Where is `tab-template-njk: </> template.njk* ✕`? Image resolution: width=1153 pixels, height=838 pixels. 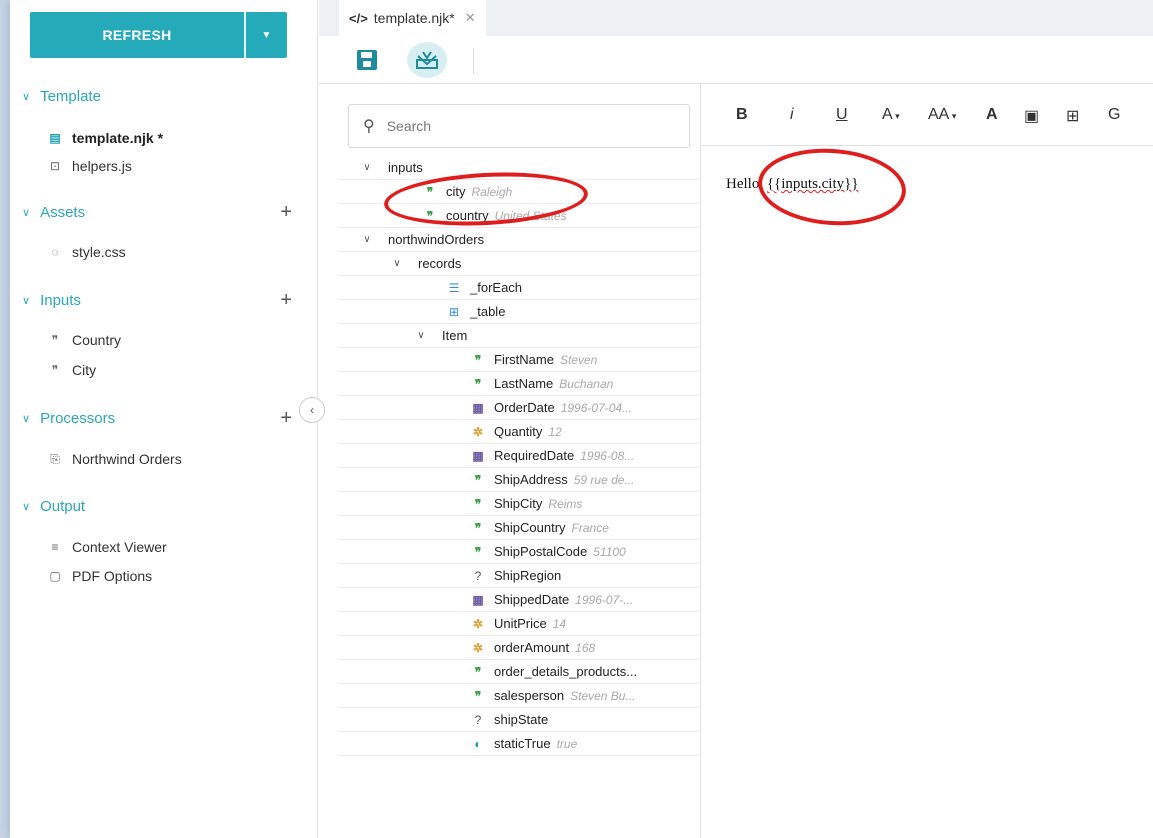
tab-template-njk: </> template.njk* ✕ is located at coordinates (412, 18).